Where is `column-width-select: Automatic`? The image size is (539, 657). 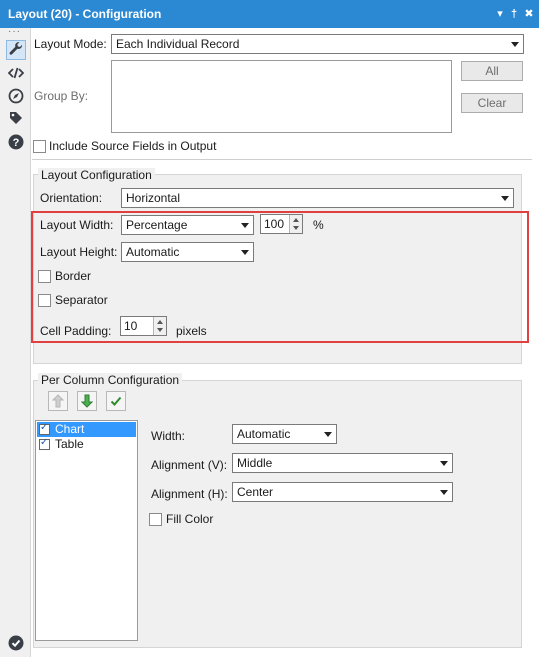 column-width-select: Automatic is located at coordinates (284, 434).